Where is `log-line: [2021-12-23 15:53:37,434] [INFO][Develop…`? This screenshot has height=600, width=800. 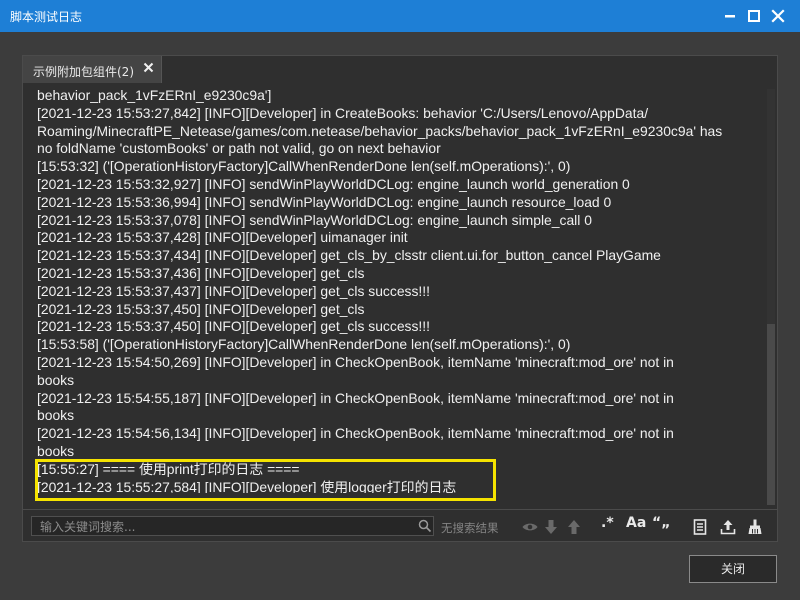
log-line: [2021-12-23 15:53:37,434] [INFO][Develop… is located at coordinates (349, 255).